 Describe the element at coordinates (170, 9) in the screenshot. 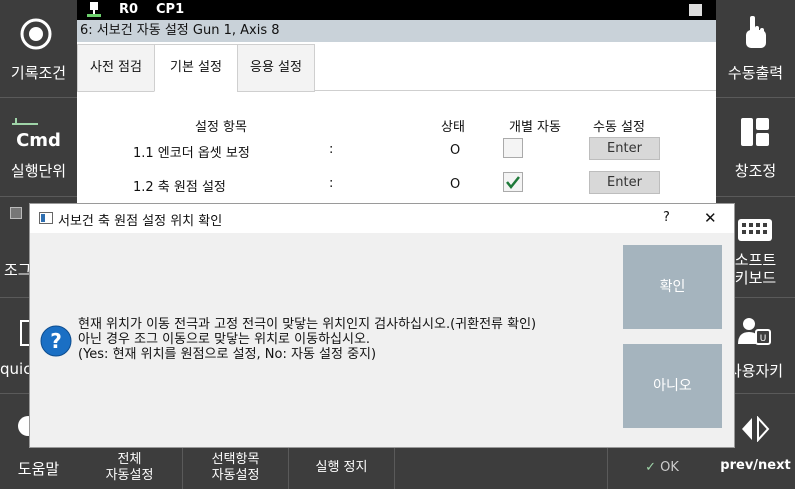

I see `program-name: CP1` at that location.